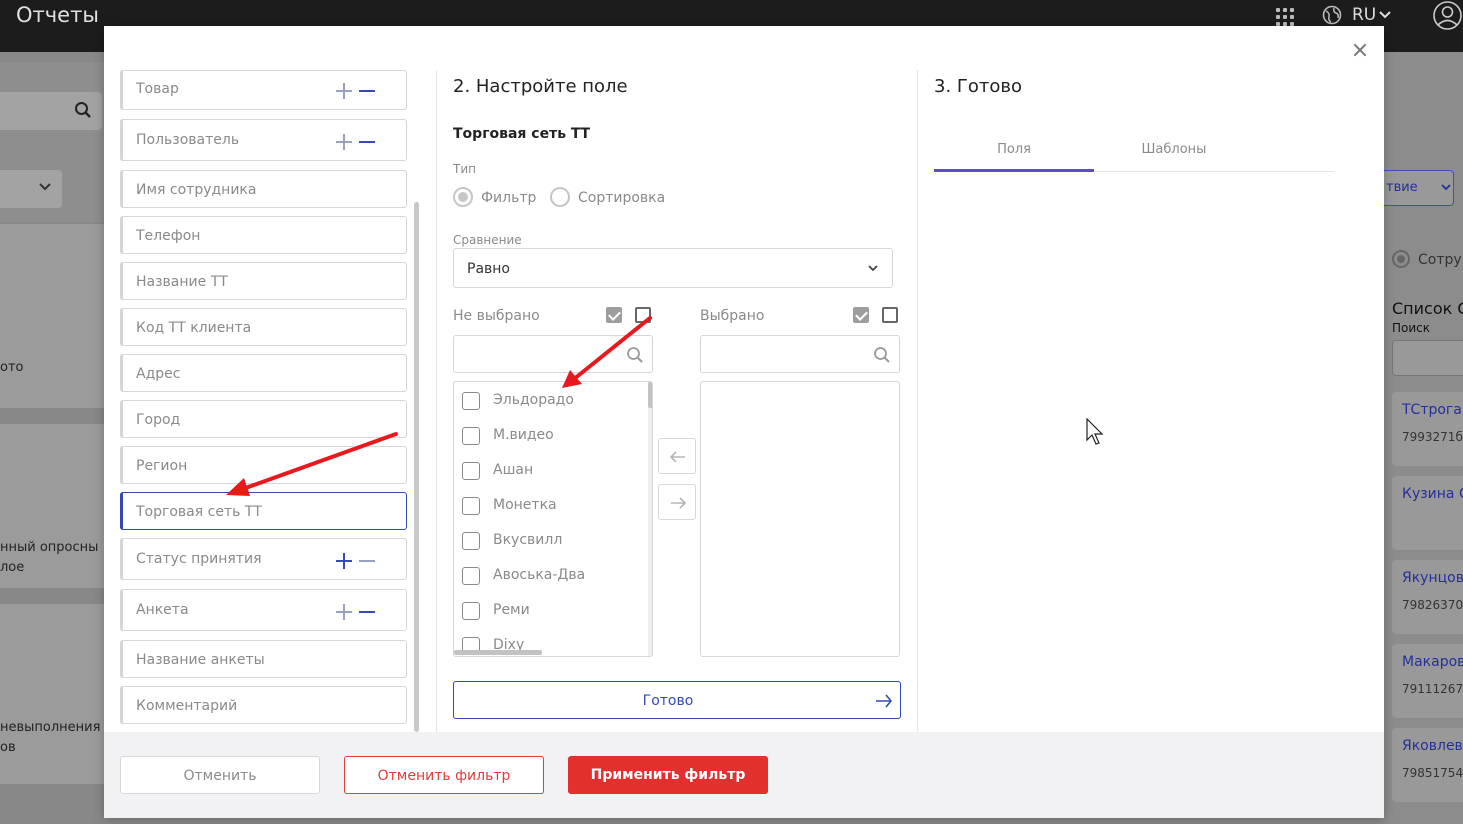  Describe the element at coordinates (1447, 15) in the screenshot. I see `user-avatar-icon` at that location.